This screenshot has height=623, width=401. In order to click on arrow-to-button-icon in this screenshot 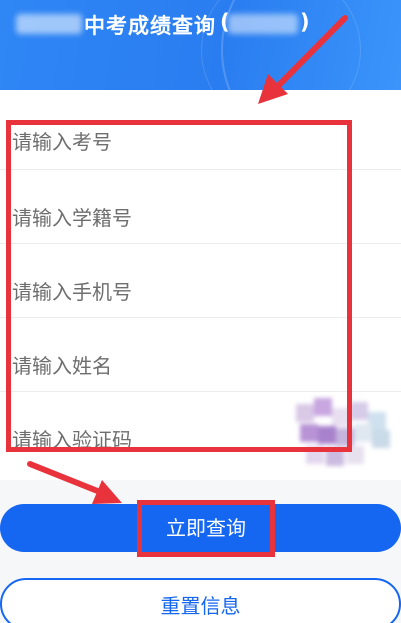, I will do `click(74, 482)`.